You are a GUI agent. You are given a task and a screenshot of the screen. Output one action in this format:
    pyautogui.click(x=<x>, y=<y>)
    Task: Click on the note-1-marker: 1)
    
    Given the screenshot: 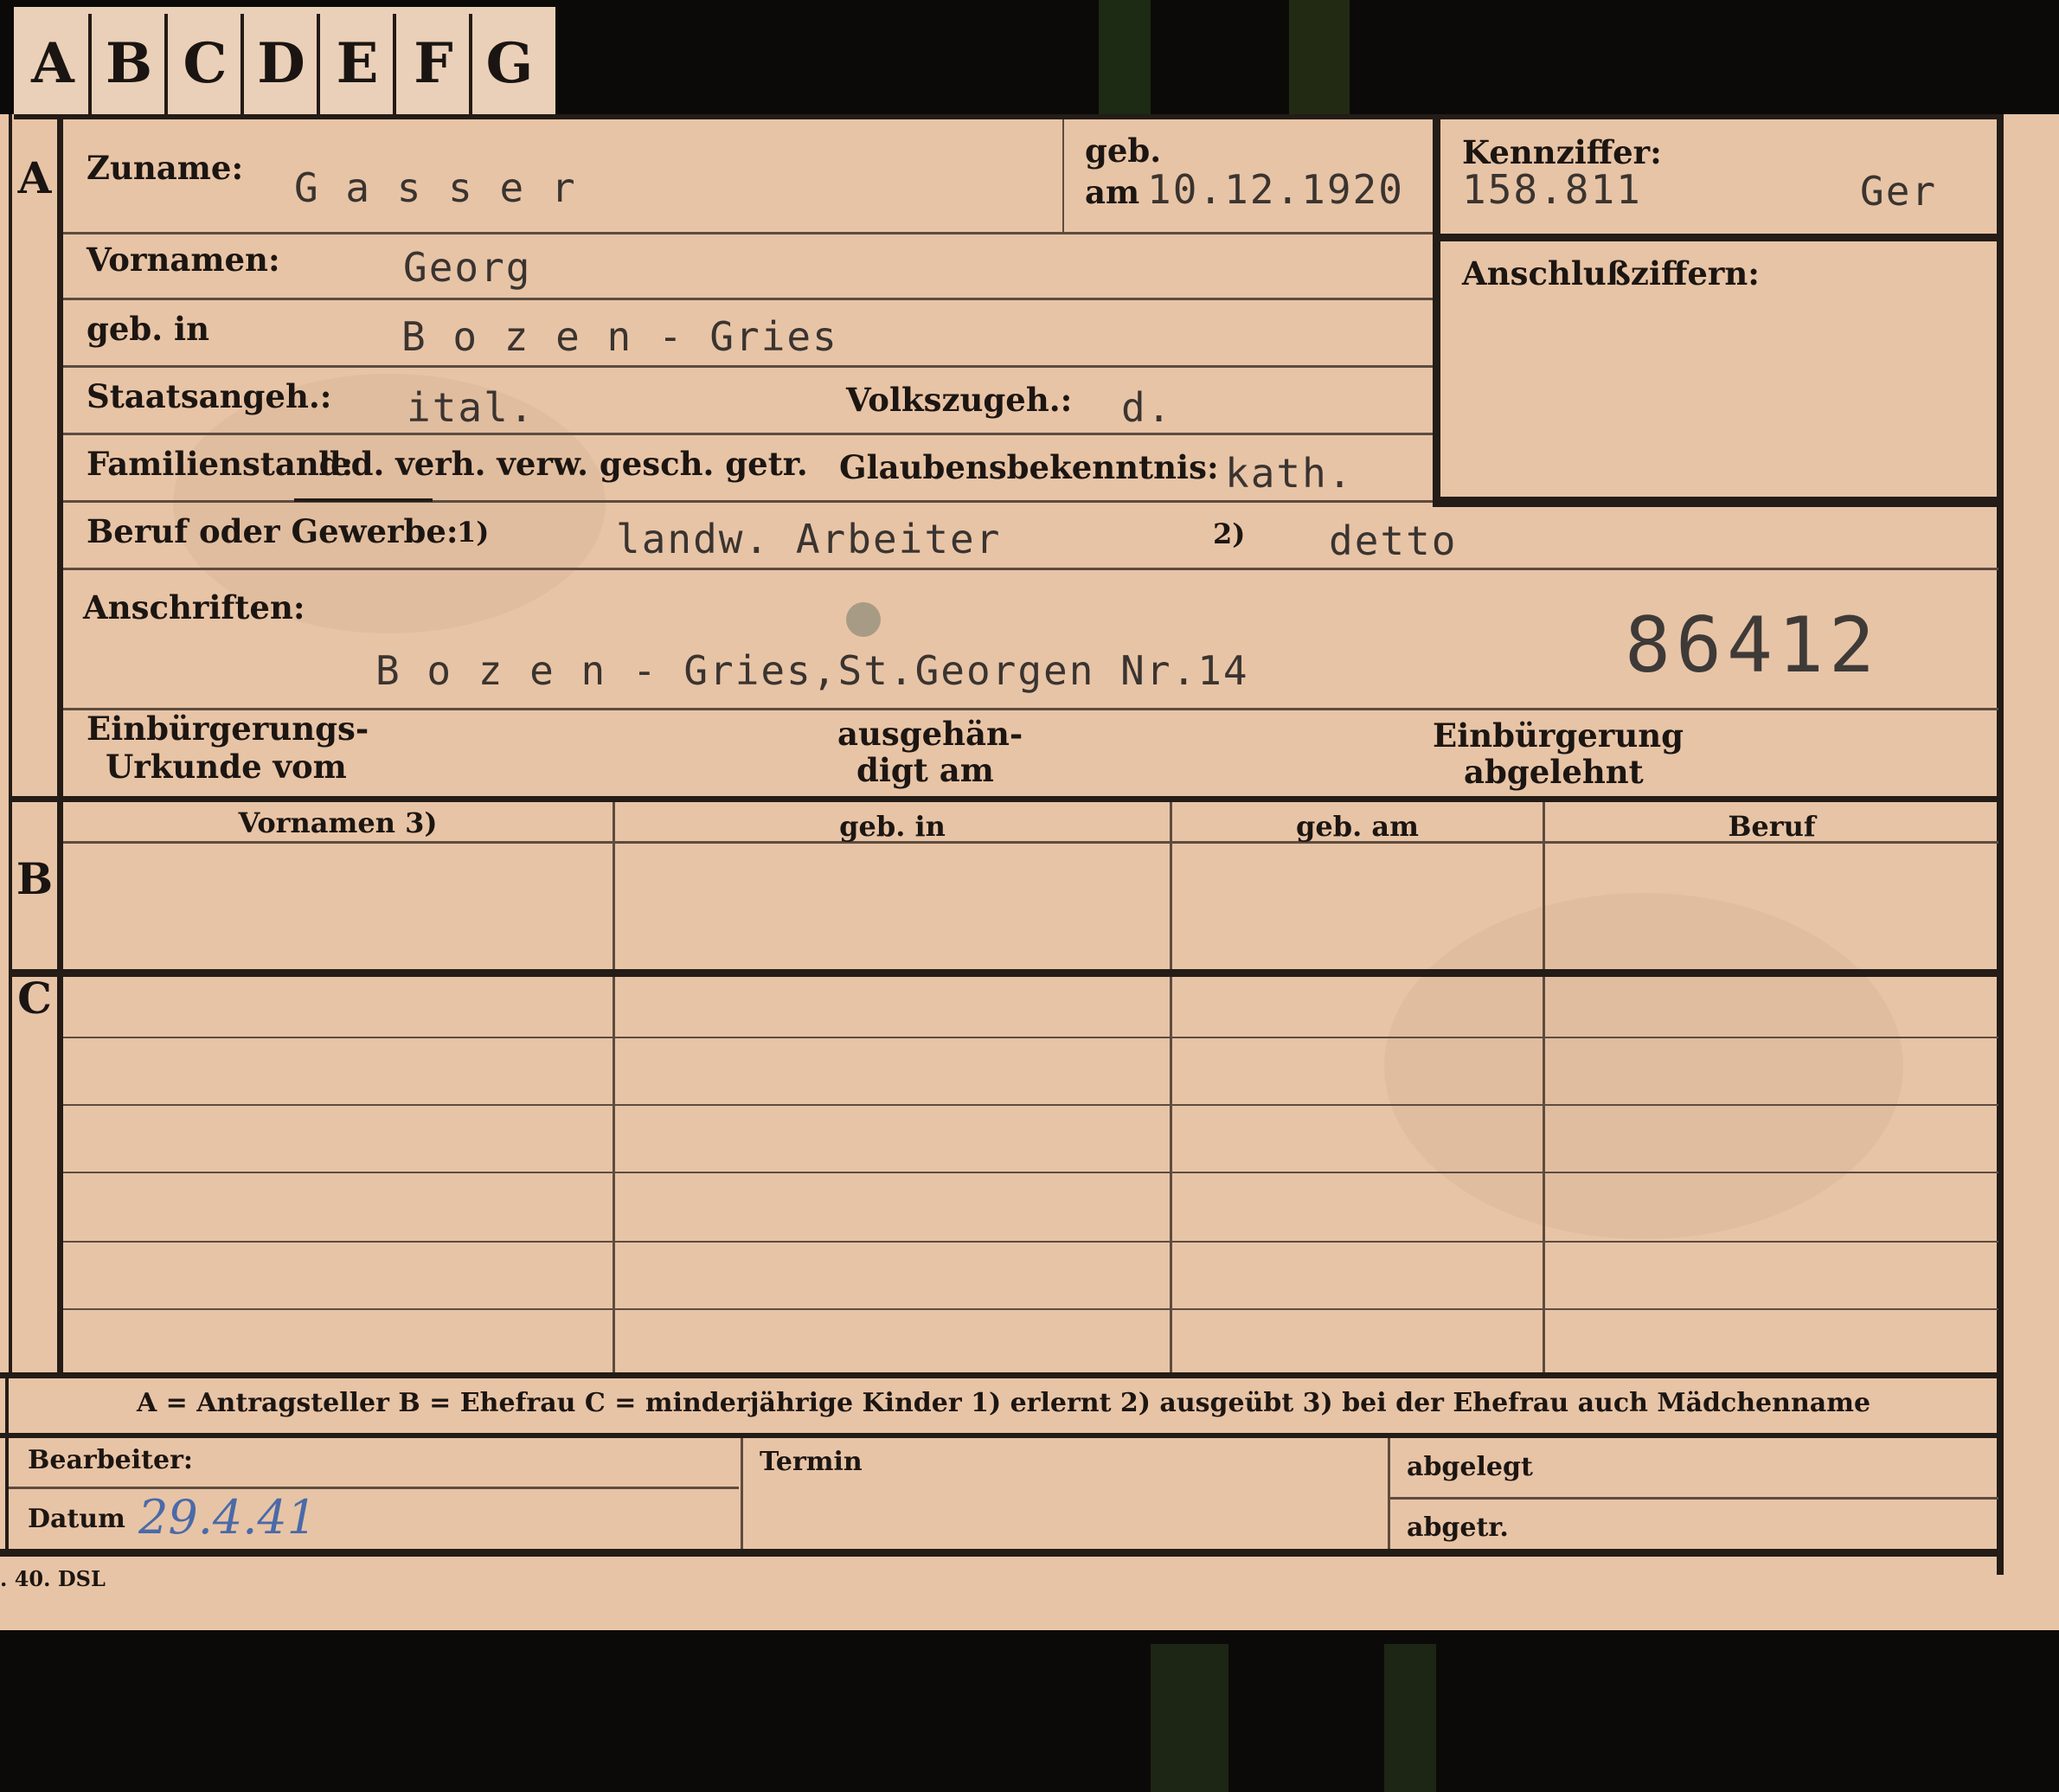 What is the action you would take?
    pyautogui.click(x=474, y=532)
    